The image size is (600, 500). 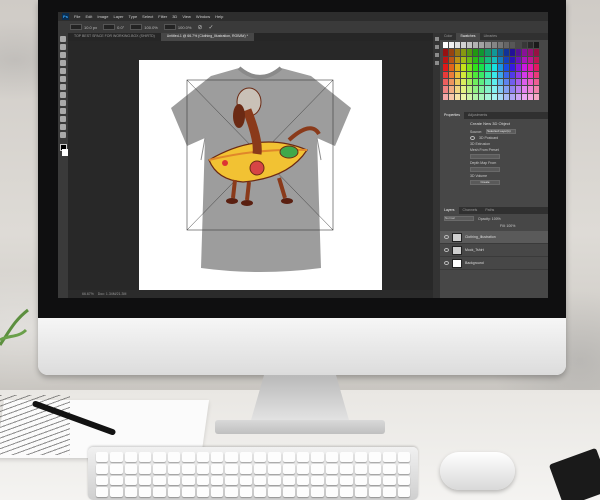 I want to click on layer-row: Mock_Tshirt, so click(x=494, y=250).